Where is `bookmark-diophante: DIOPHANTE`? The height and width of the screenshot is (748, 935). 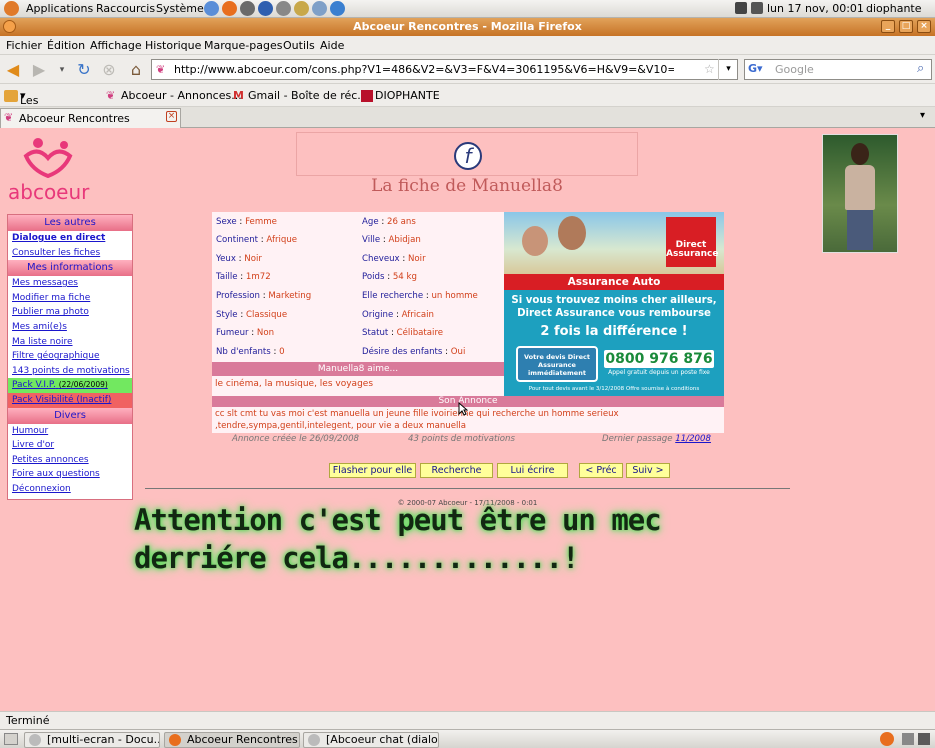
bookmark-diophante: DIOPHANTE is located at coordinates (407, 95).